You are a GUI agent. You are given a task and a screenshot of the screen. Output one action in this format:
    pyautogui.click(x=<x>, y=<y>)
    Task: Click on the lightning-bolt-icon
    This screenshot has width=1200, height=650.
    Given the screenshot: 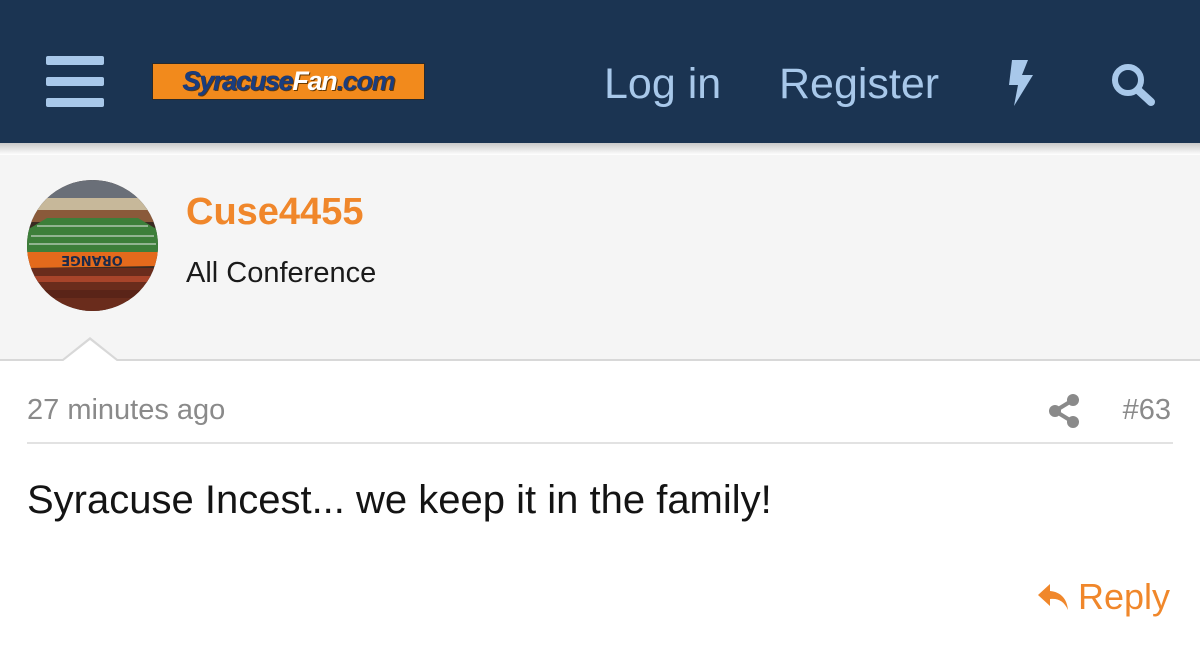 What is the action you would take?
    pyautogui.click(x=1022, y=83)
    